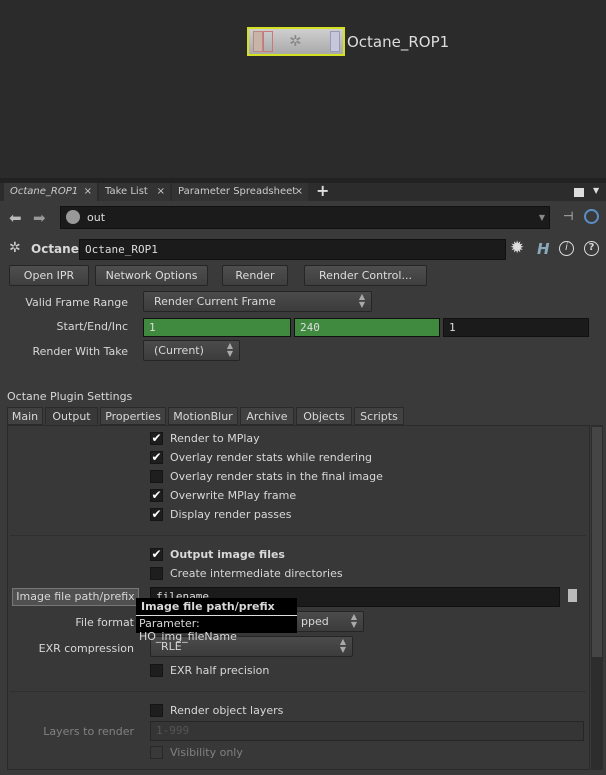 Image resolution: width=606 pixels, height=775 pixels. I want to click on open-ipr-button: Open IPR, so click(49, 275).